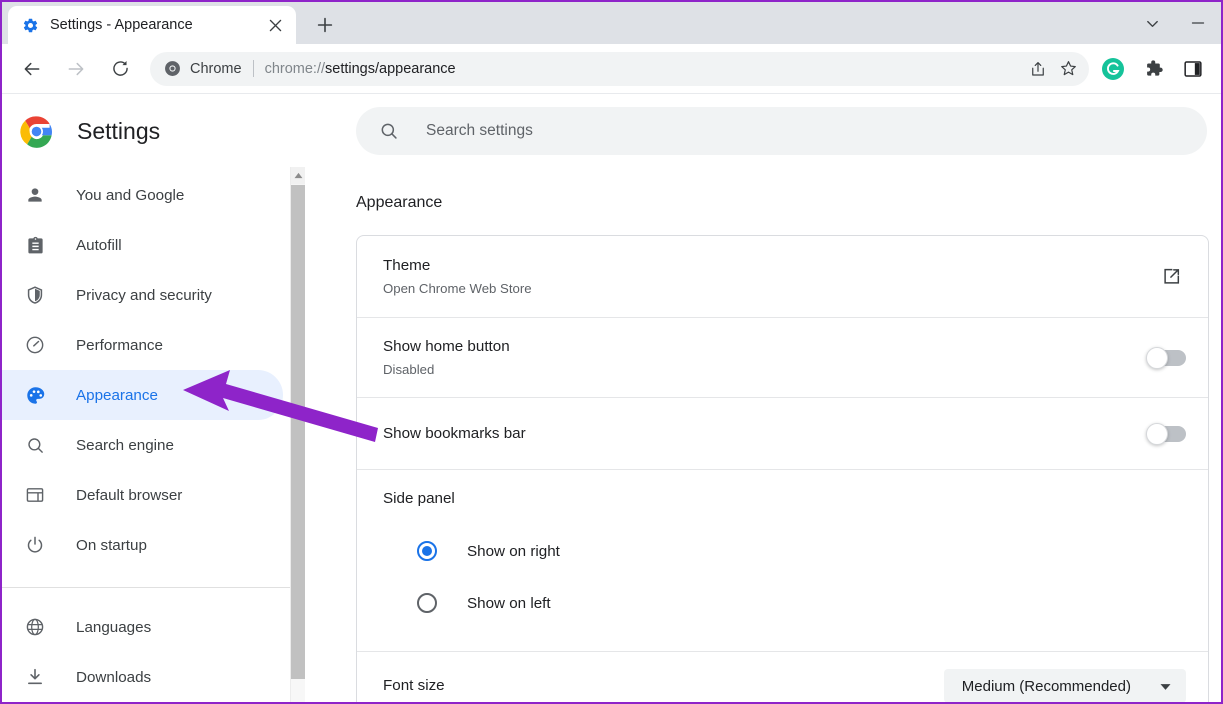  Describe the element at coordinates (216, 68) in the screenshot. I see `omnibox-scheme-chip: Chrome` at that location.